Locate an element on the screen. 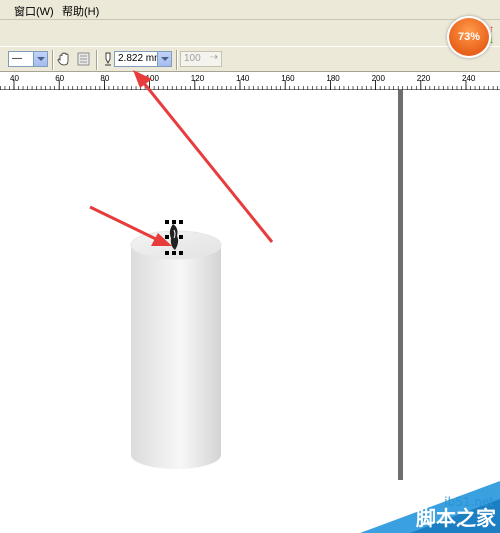 The width and height of the screenshot is (500, 533). scale-field: 100 ⇢ is located at coordinates (201, 59).